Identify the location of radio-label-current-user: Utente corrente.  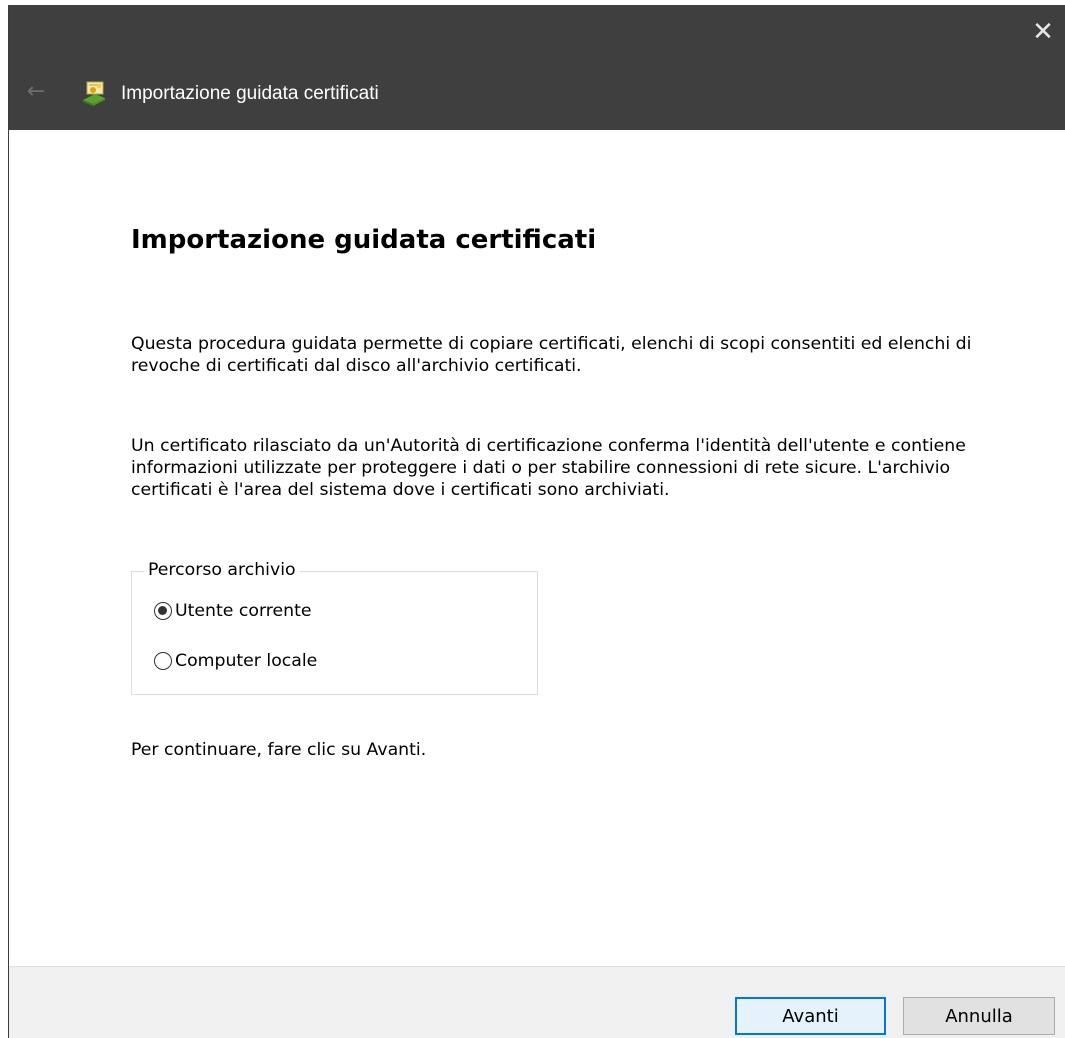
(243, 611).